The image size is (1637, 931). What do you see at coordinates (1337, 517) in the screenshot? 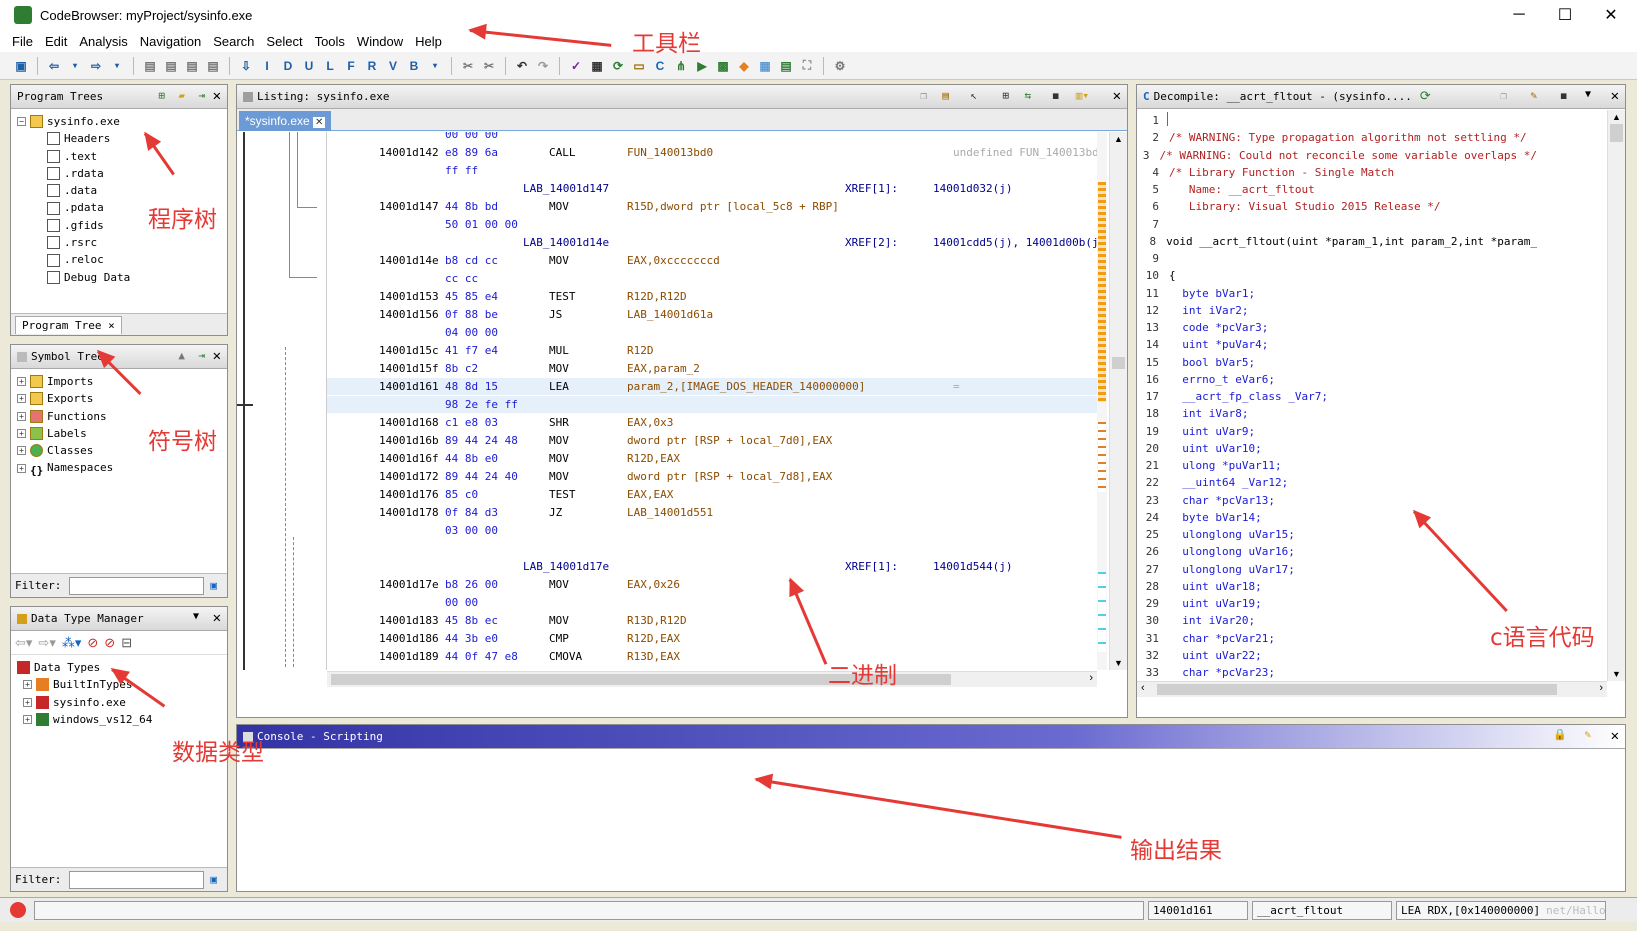
I see `decompile-line: 24 byte bVar14;` at bounding box center [1337, 517].